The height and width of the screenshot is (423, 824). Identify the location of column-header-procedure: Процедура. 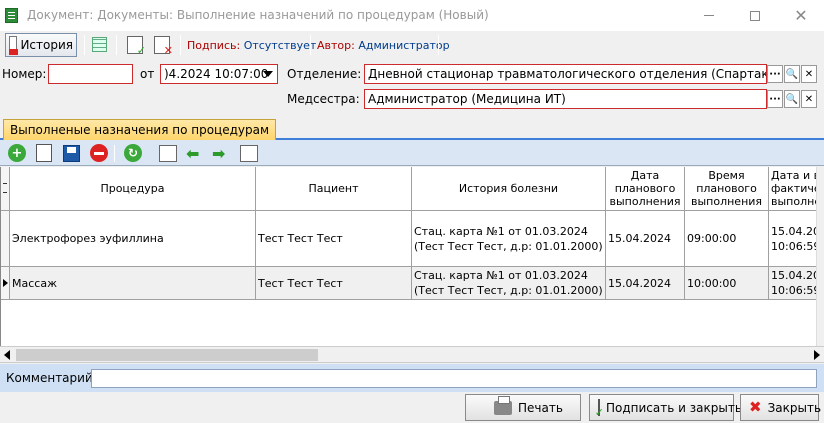
(133, 189).